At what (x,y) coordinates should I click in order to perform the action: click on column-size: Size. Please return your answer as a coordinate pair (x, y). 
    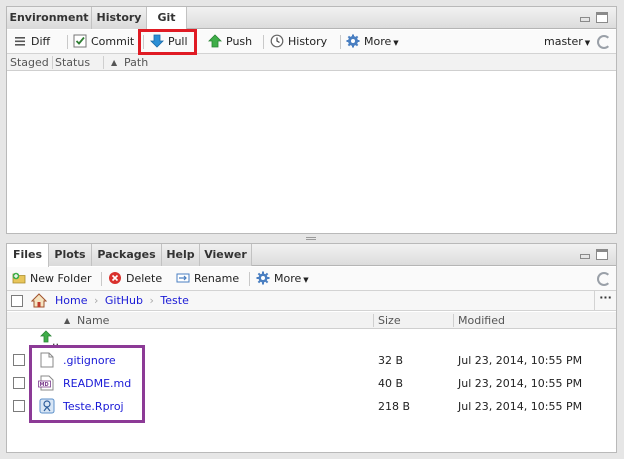
    Looking at the image, I should click on (389, 320).